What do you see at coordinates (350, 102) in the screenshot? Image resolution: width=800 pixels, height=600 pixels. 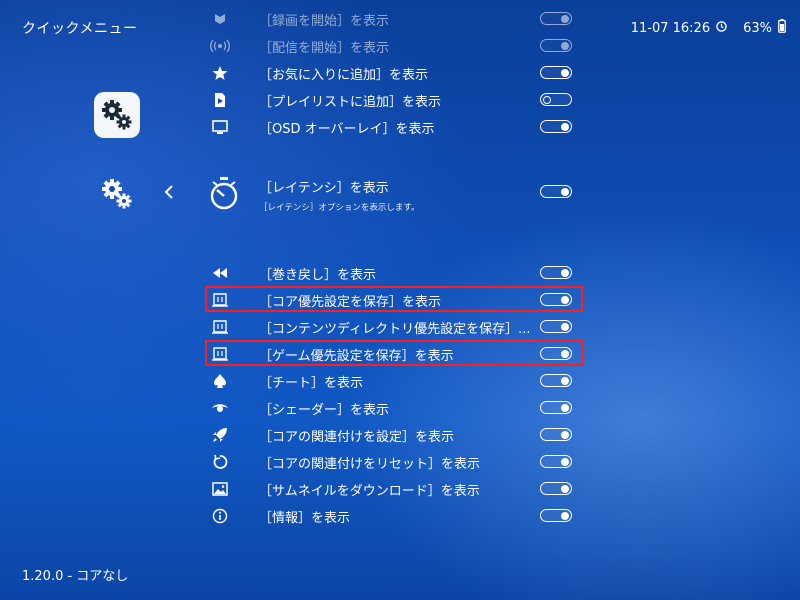 I see `menu-item-label: ［プレイリストに追加］を表示` at bounding box center [350, 102].